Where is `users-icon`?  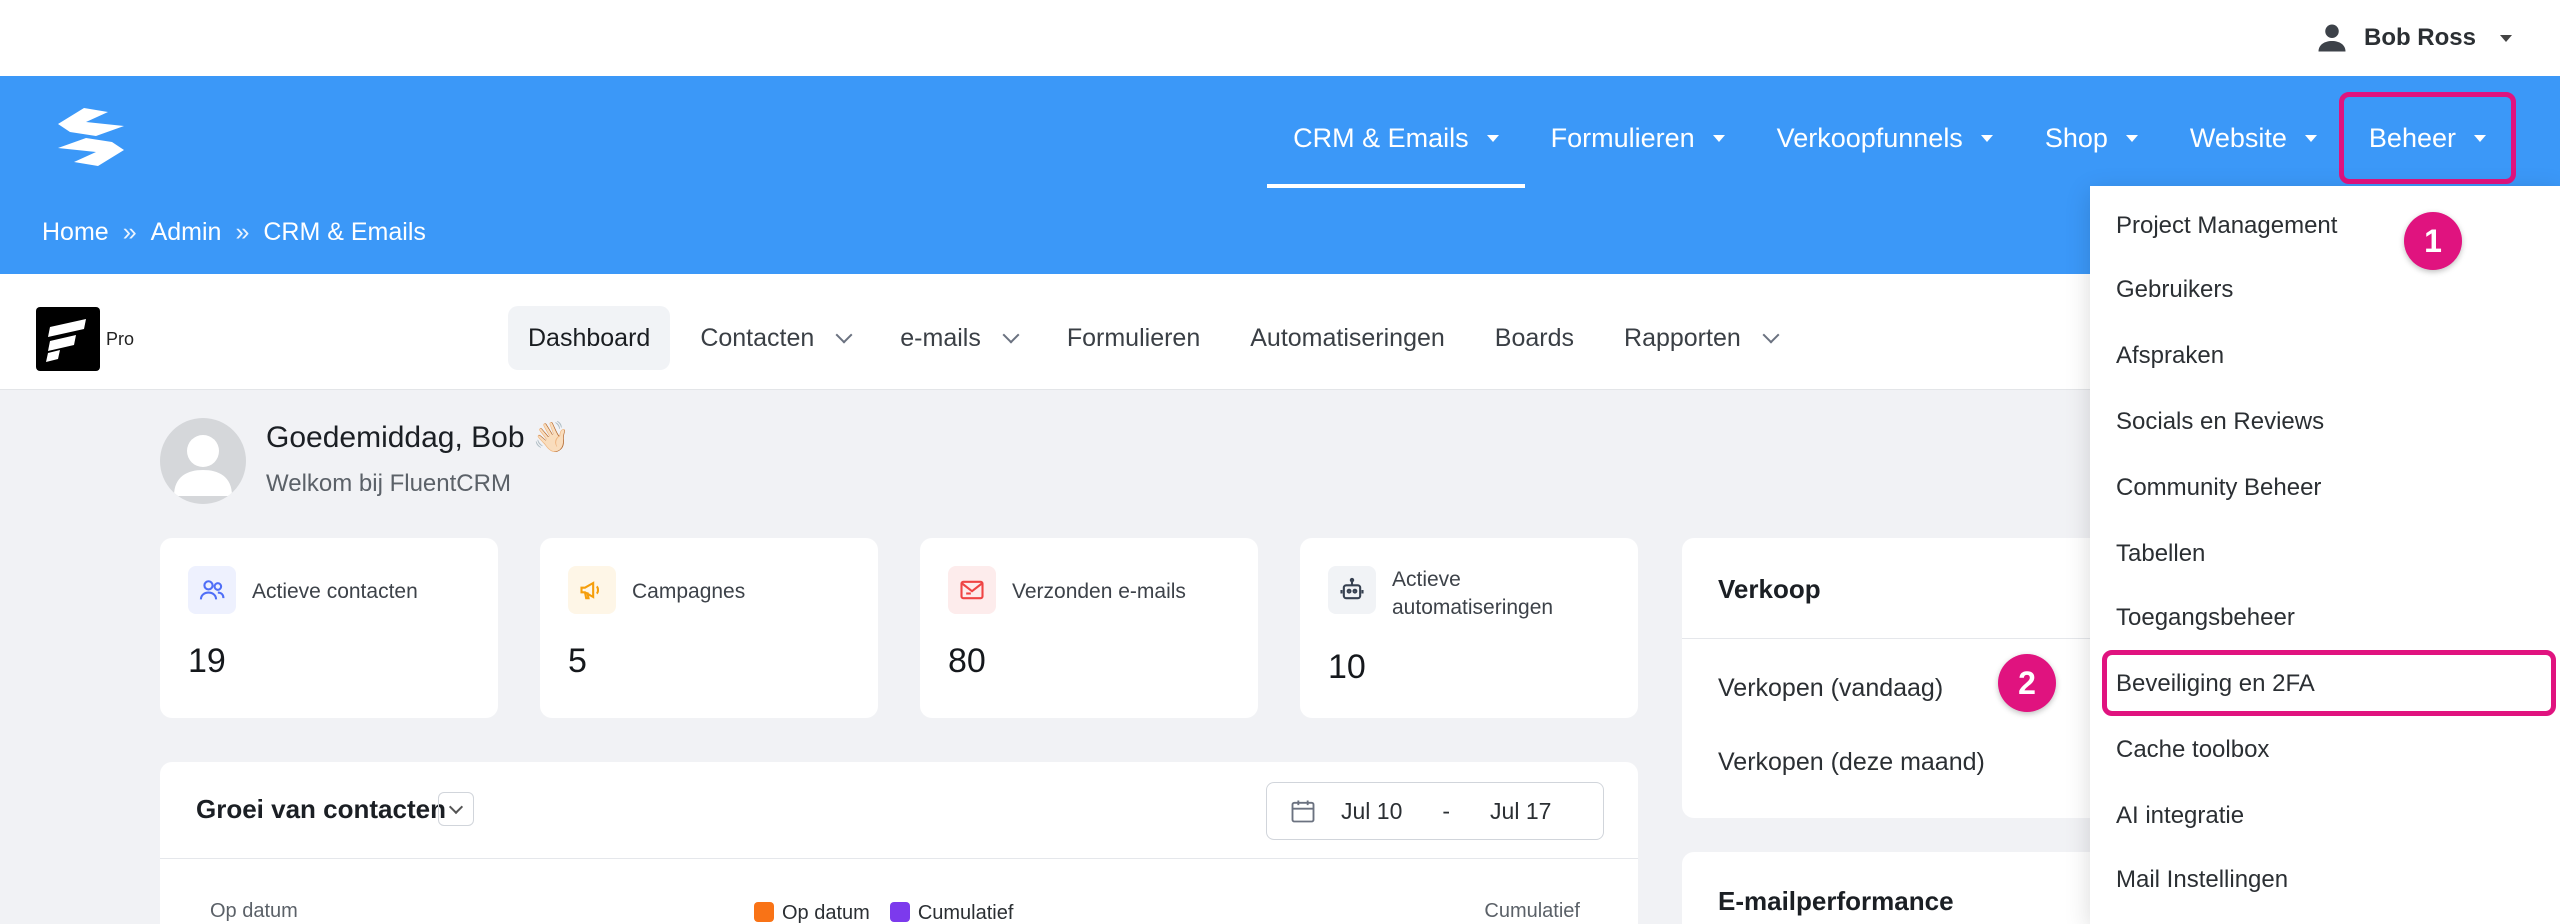 users-icon is located at coordinates (212, 590).